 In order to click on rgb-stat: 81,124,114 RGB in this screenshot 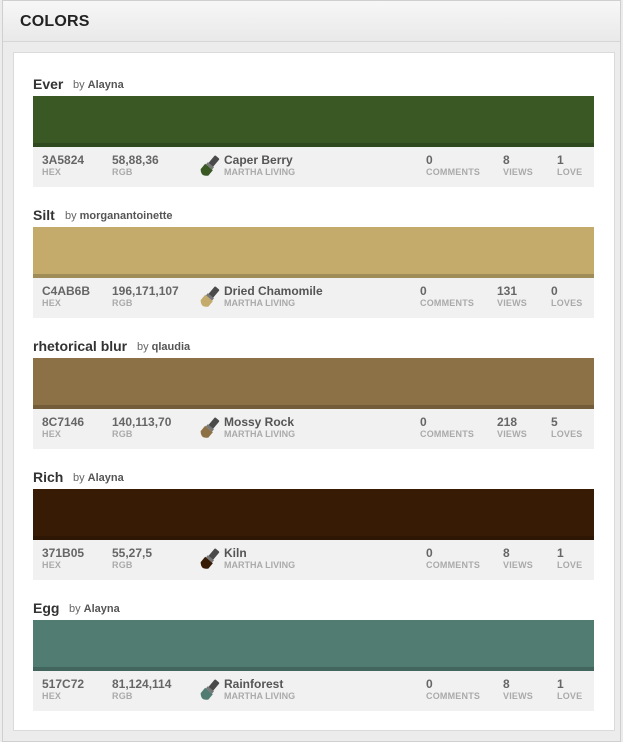, I will do `click(141, 690)`.